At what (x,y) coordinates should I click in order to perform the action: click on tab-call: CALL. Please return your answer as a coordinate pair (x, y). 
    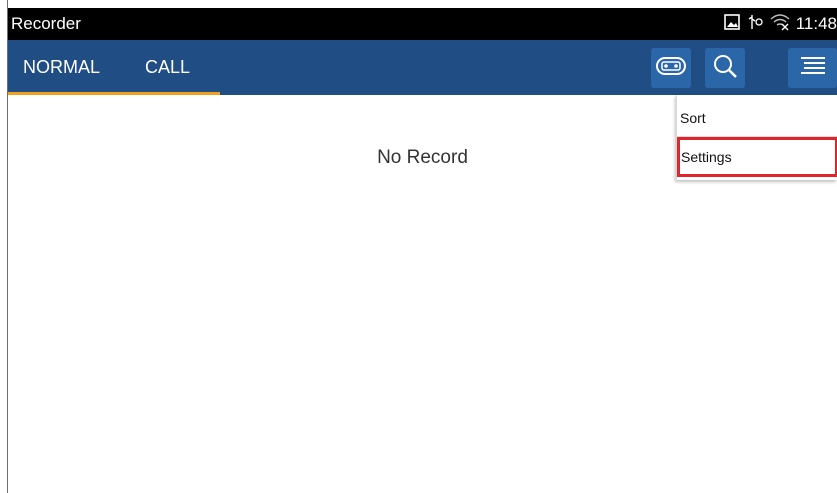
    Looking at the image, I should click on (167, 67).